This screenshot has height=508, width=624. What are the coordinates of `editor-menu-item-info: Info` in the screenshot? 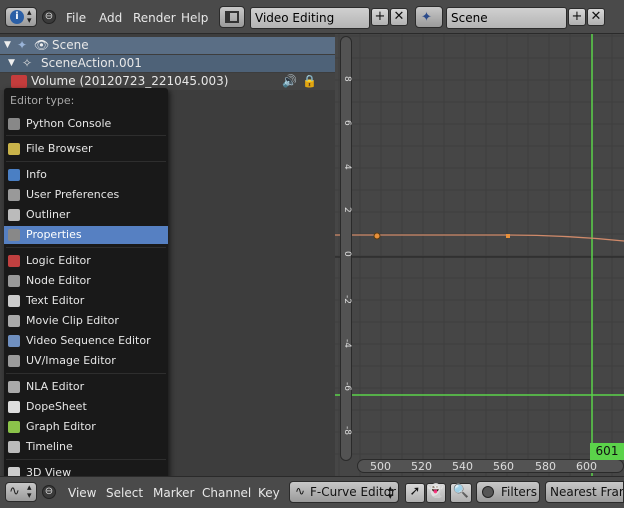 It's located at (86, 175).